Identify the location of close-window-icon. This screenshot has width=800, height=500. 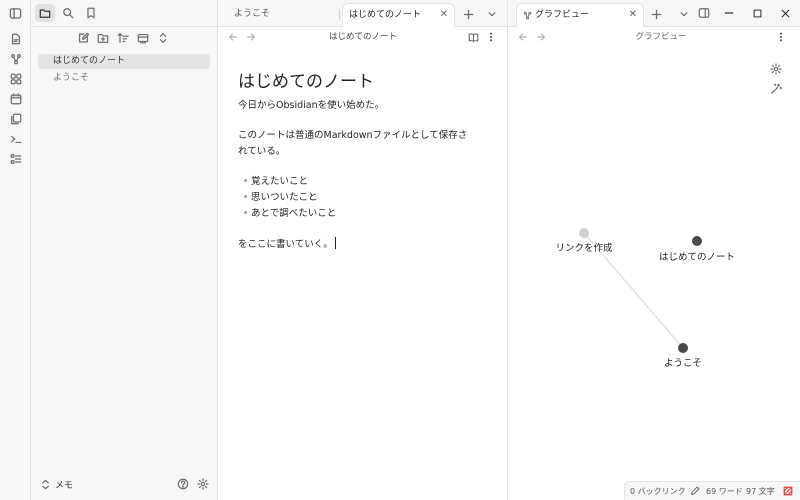
(785, 13).